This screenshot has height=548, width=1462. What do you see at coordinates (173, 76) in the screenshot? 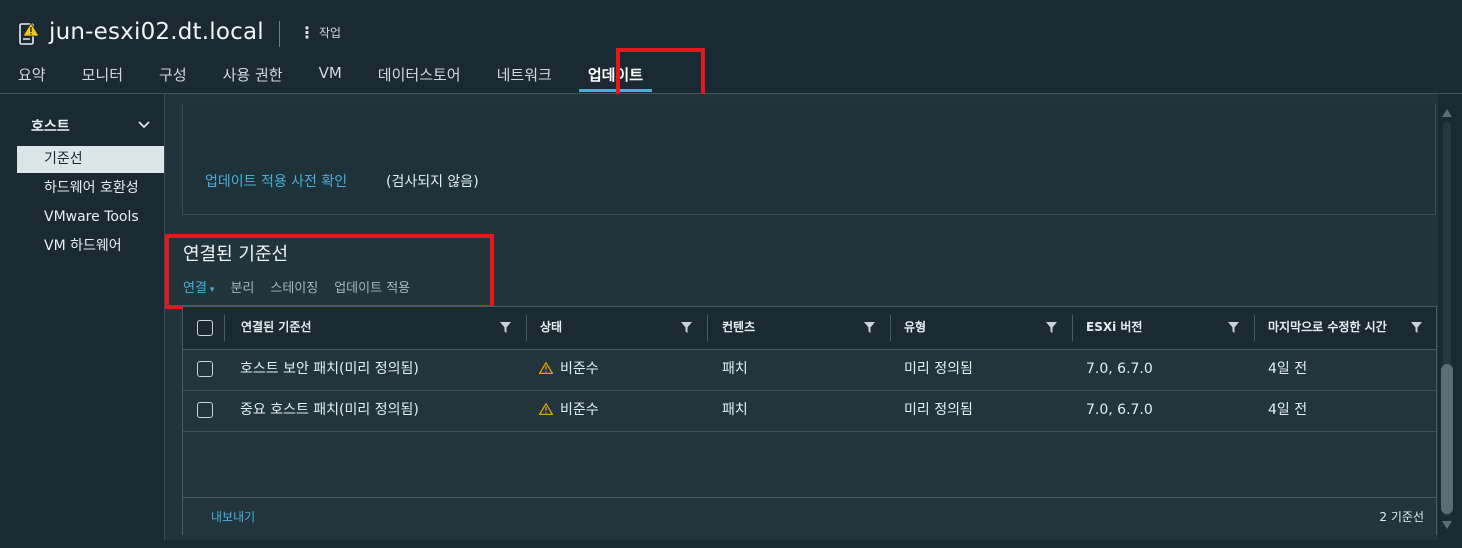
I see `tab-configure: 구성` at bounding box center [173, 76].